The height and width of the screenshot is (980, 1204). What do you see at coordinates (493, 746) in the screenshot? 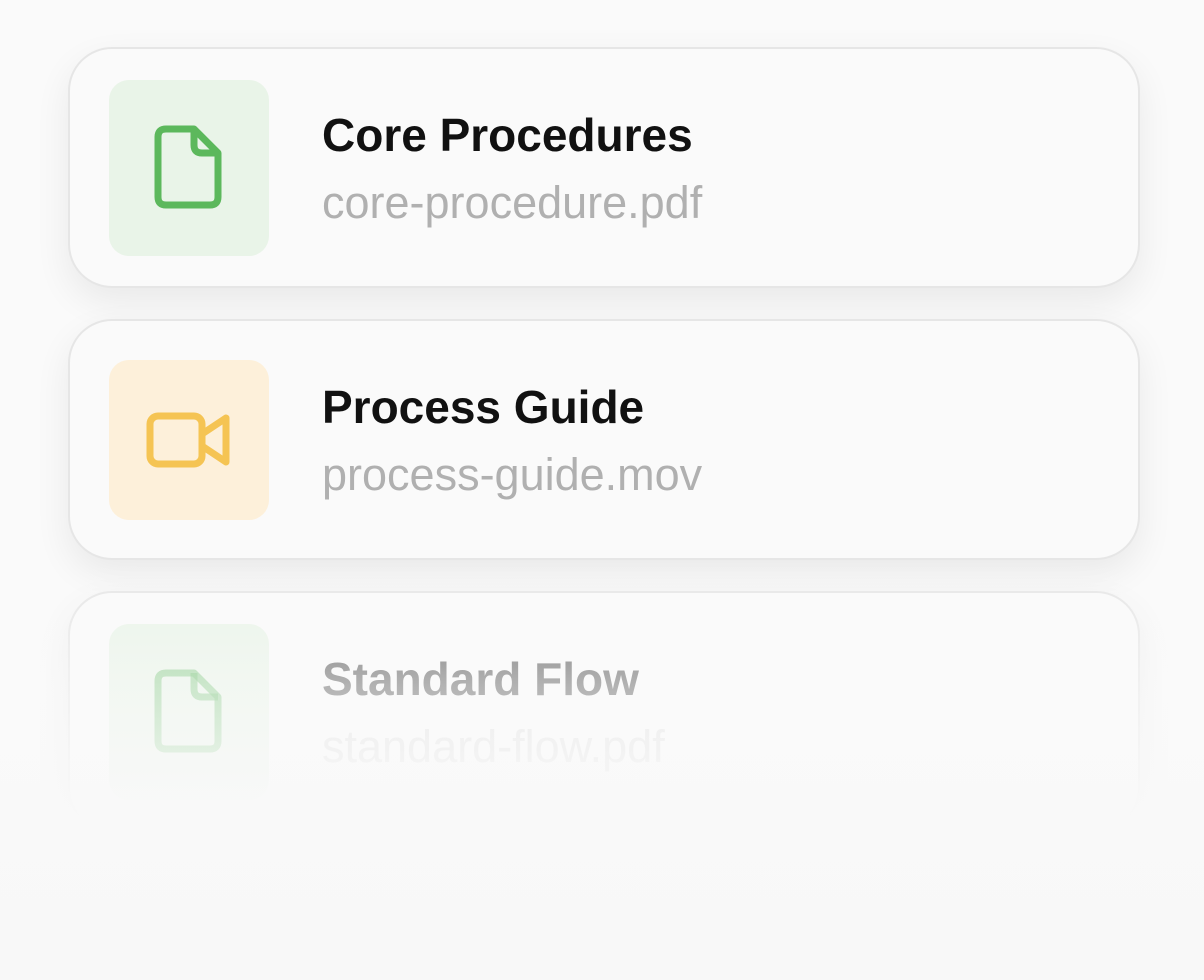
I see `file-name: standard-flow.pdf` at bounding box center [493, 746].